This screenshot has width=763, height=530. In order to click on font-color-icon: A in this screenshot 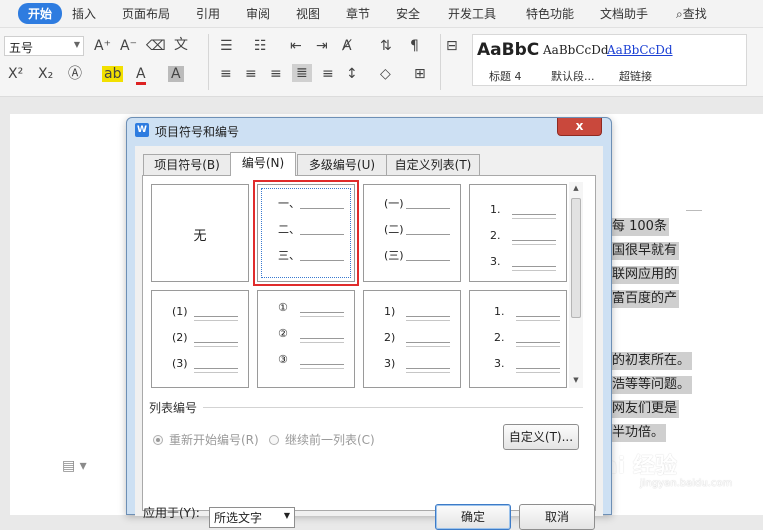, I will do `click(141, 75)`.